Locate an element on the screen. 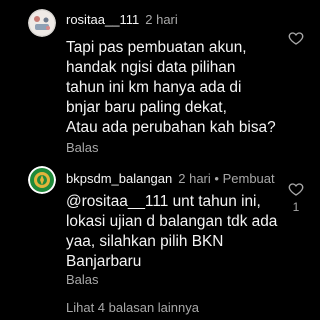 The image size is (320, 320). view-more-replies-link: Lihat 4 balasan lainnya is located at coordinates (132, 307).